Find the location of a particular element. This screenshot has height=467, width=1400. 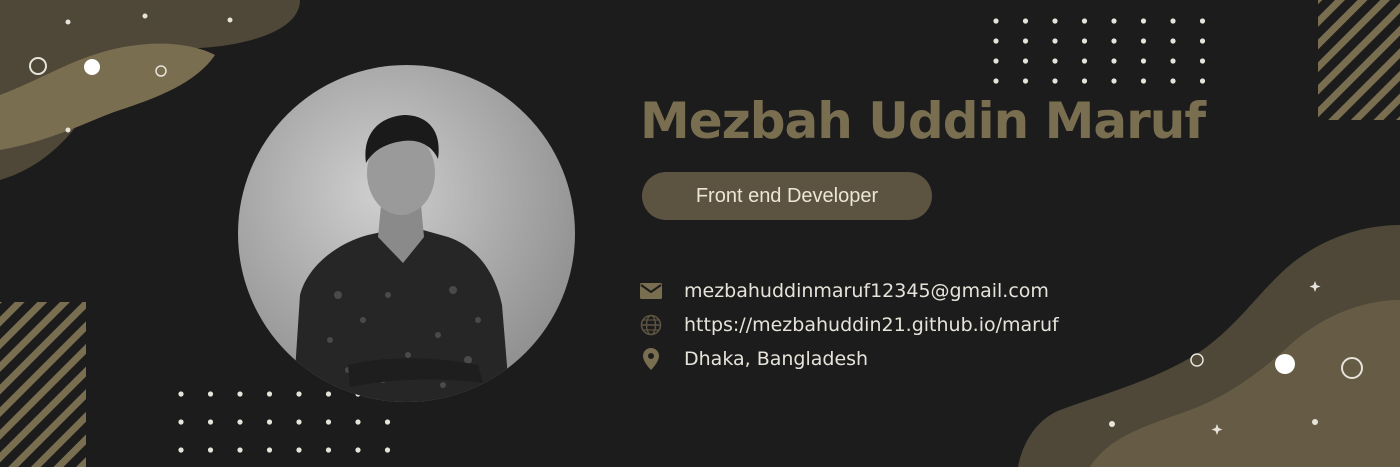

dot-grid-top-right is located at coordinates (1099, 51).